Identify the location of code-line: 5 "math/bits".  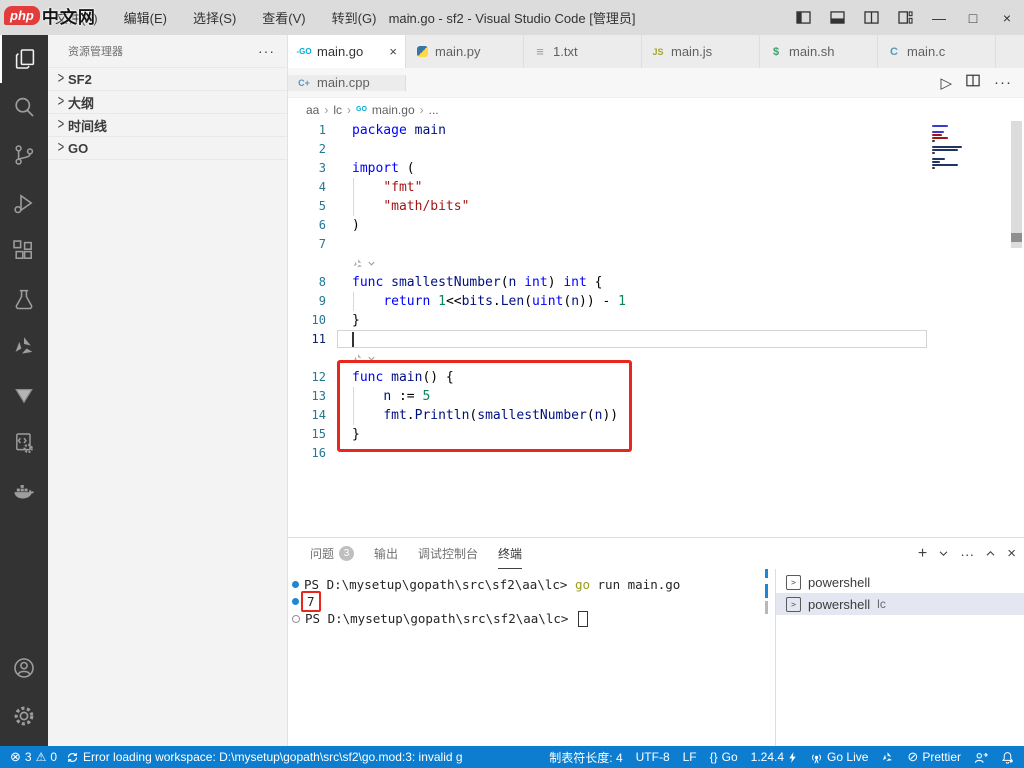
(656, 206).